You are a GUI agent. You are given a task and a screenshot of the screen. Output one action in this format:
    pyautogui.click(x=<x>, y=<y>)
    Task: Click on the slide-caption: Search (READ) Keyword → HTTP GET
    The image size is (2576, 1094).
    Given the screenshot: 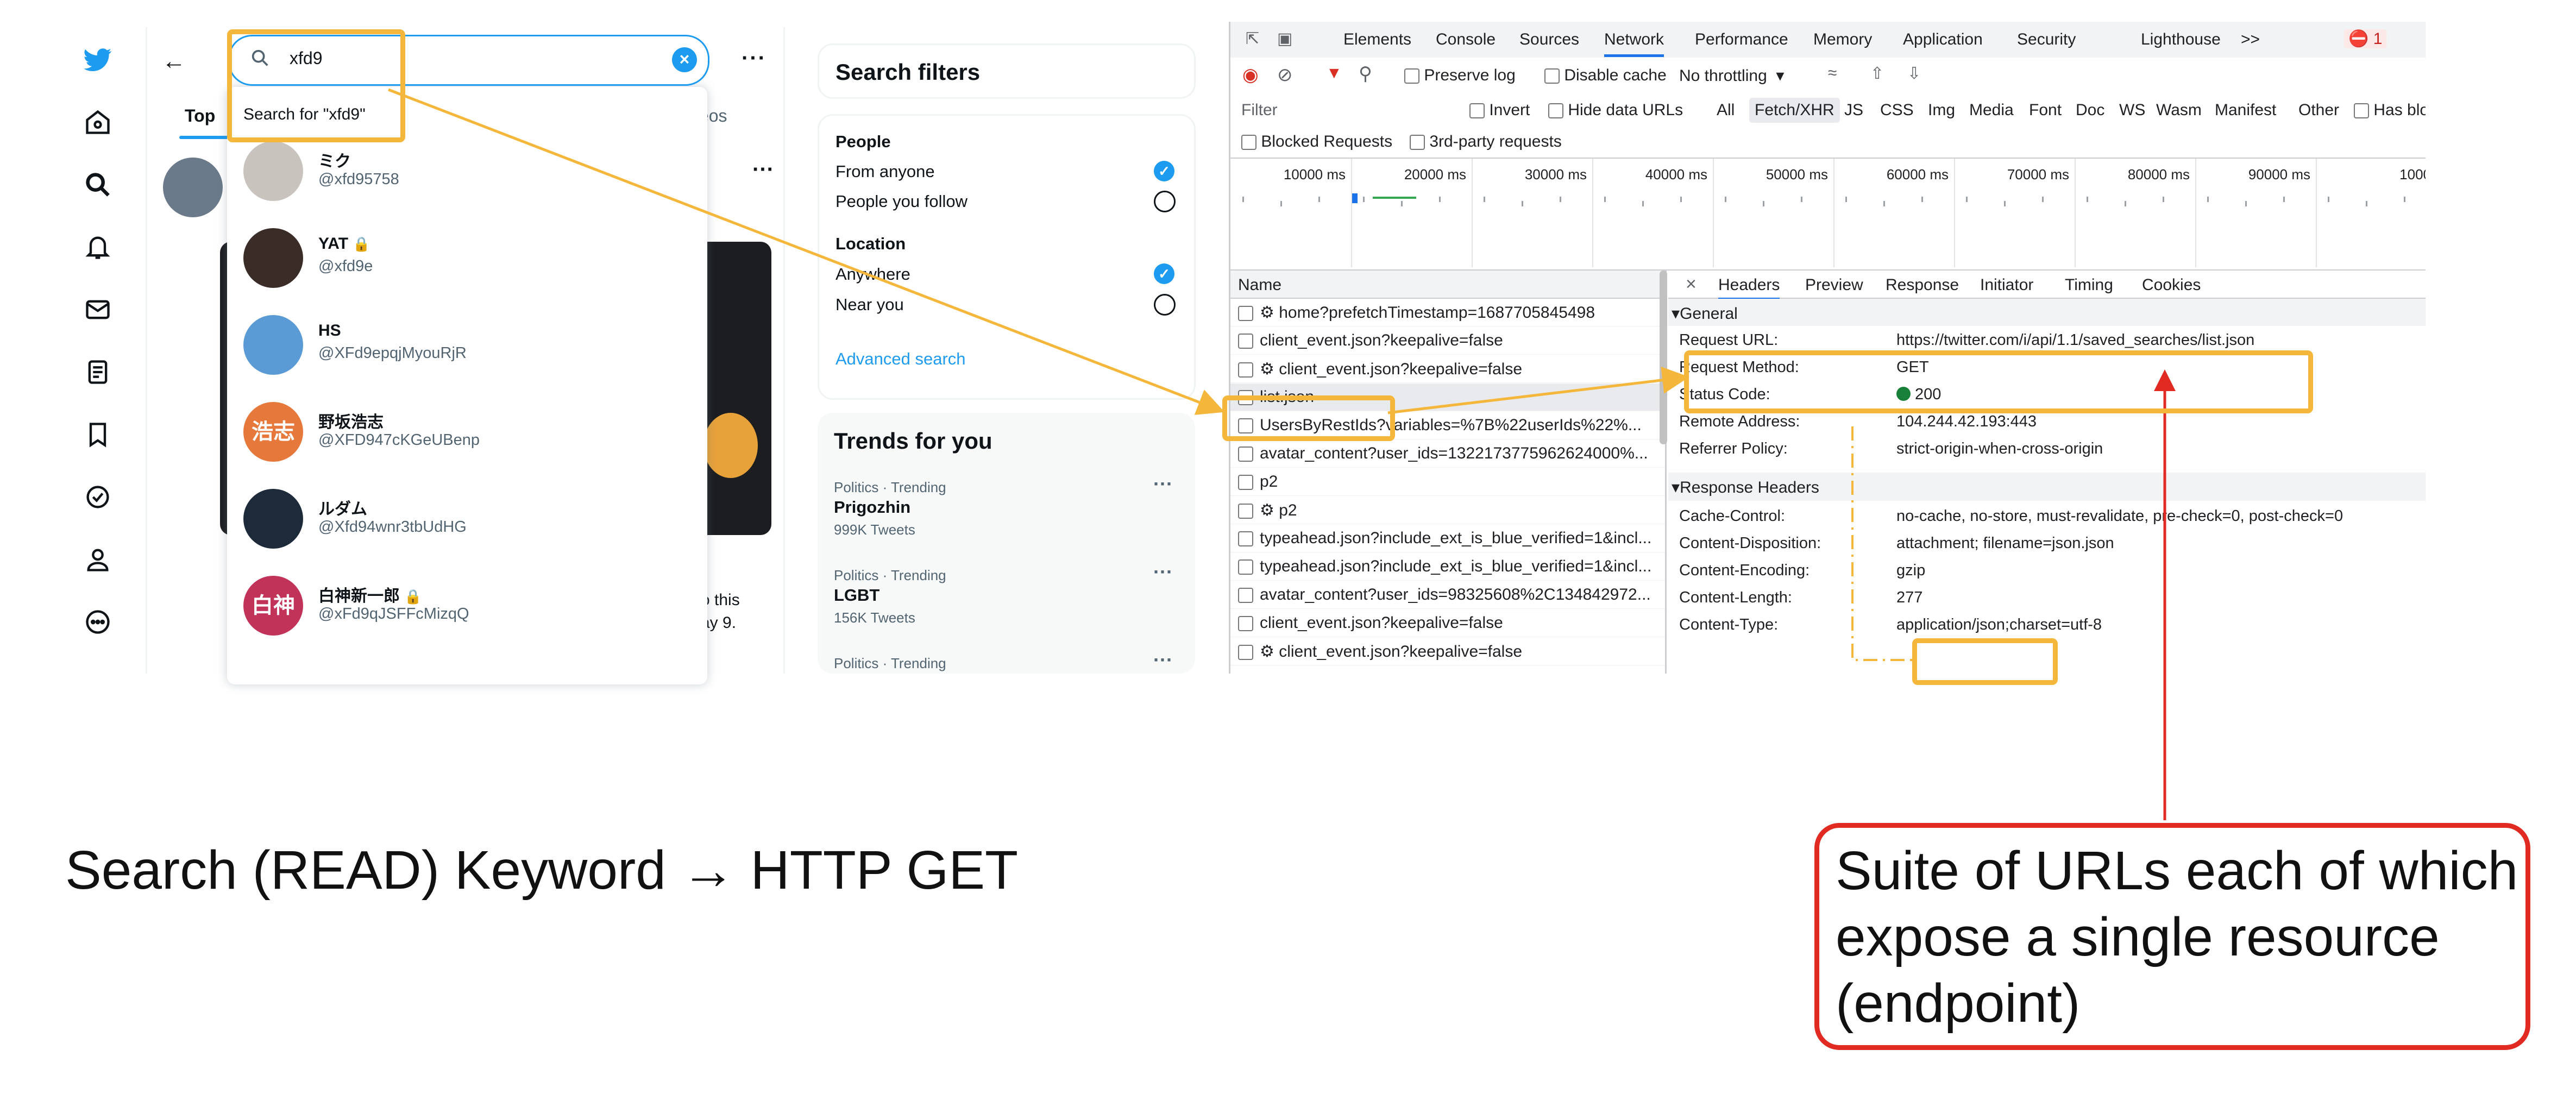 What is the action you would take?
    pyautogui.click(x=542, y=870)
    